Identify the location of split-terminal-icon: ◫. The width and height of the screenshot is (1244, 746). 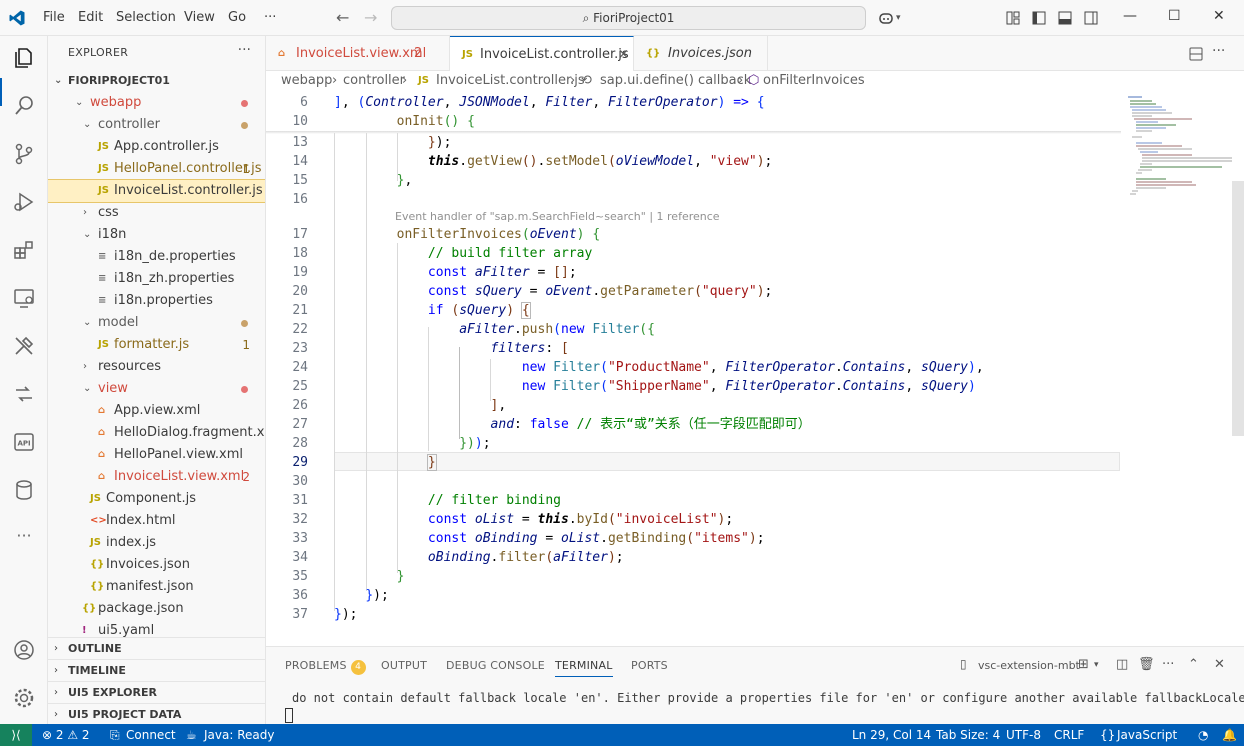
(1122, 664).